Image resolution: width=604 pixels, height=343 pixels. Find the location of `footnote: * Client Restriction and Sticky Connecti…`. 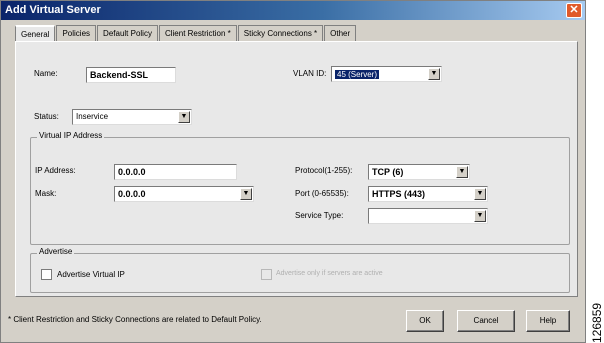

footnote: * Client Restriction and Sticky Connecti… is located at coordinates (135, 319).